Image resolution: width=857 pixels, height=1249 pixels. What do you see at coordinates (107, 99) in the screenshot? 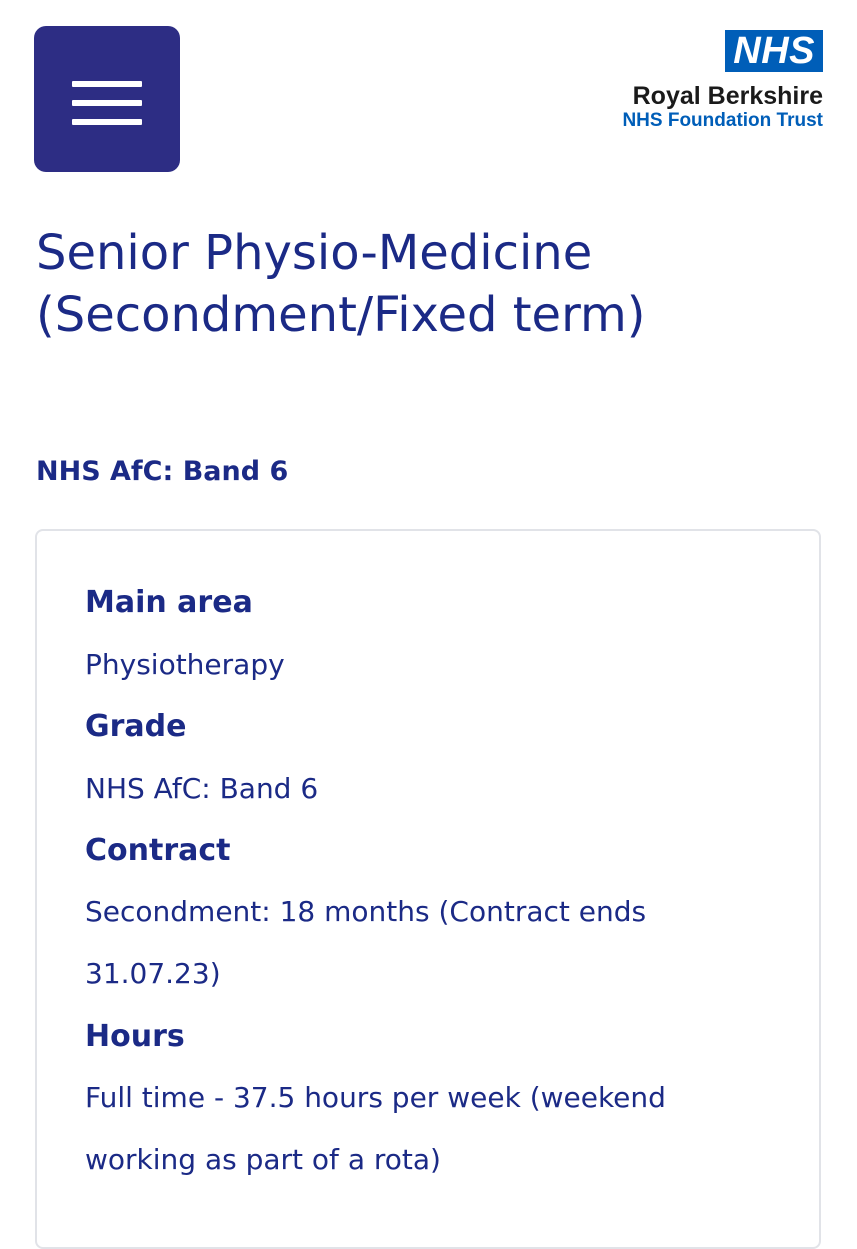
I see `menu-button` at bounding box center [107, 99].